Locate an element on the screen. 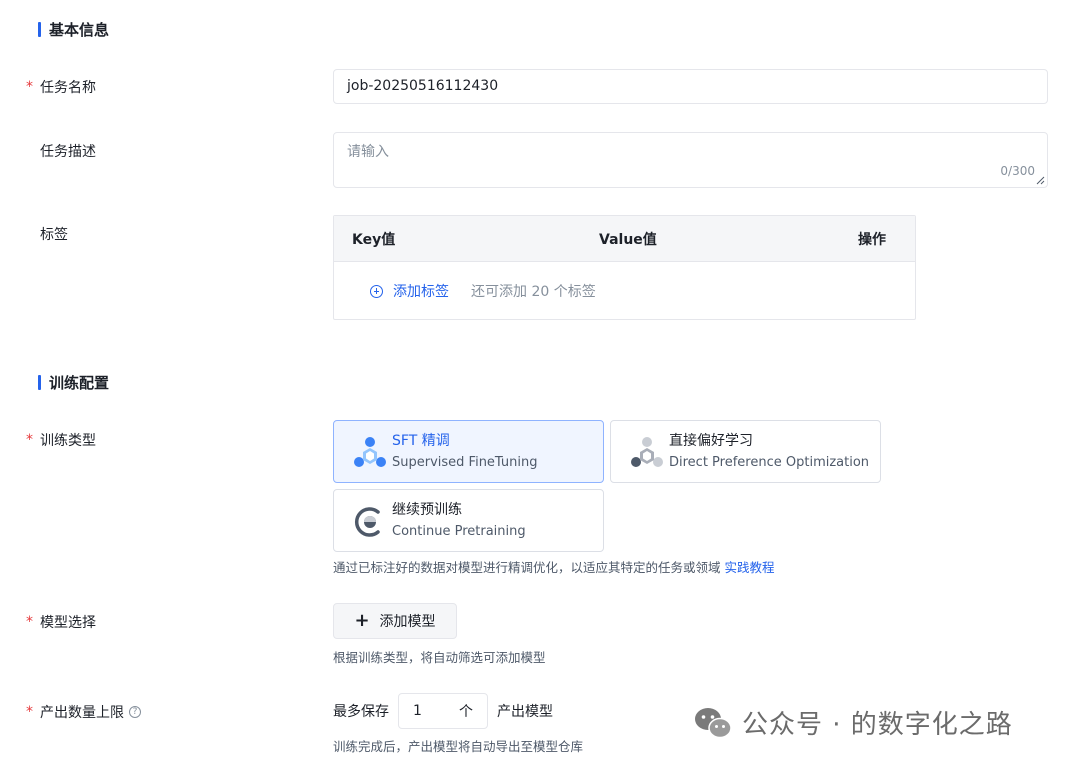 This screenshot has height=767, width=1080. task-desc-placeholder: 请输入 is located at coordinates (368, 152).